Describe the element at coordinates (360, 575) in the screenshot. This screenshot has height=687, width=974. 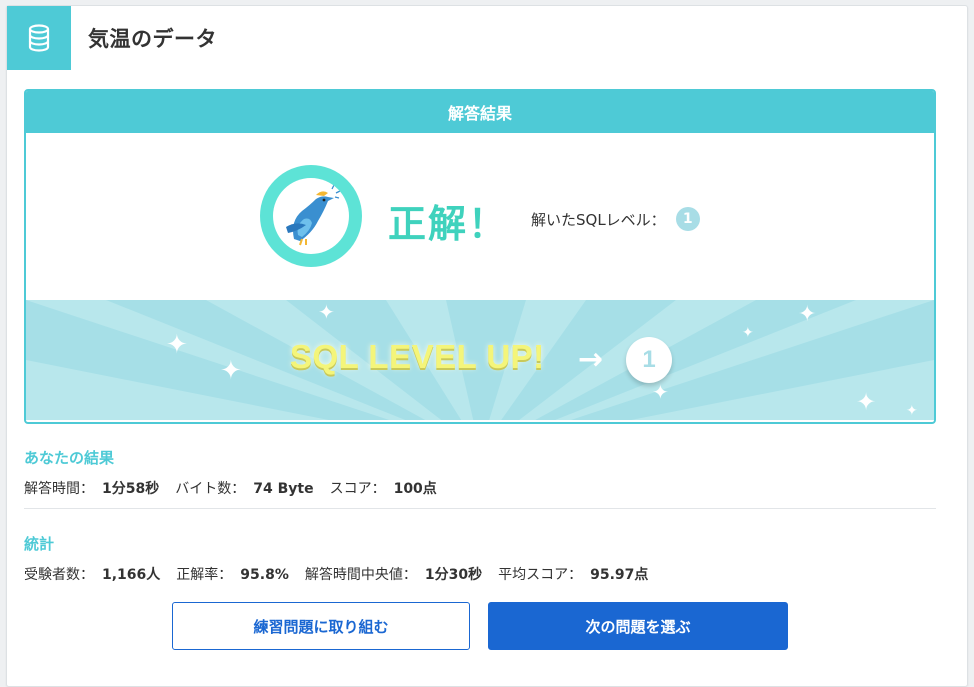
I see `median-time-label: 解答時間中央値：` at that location.